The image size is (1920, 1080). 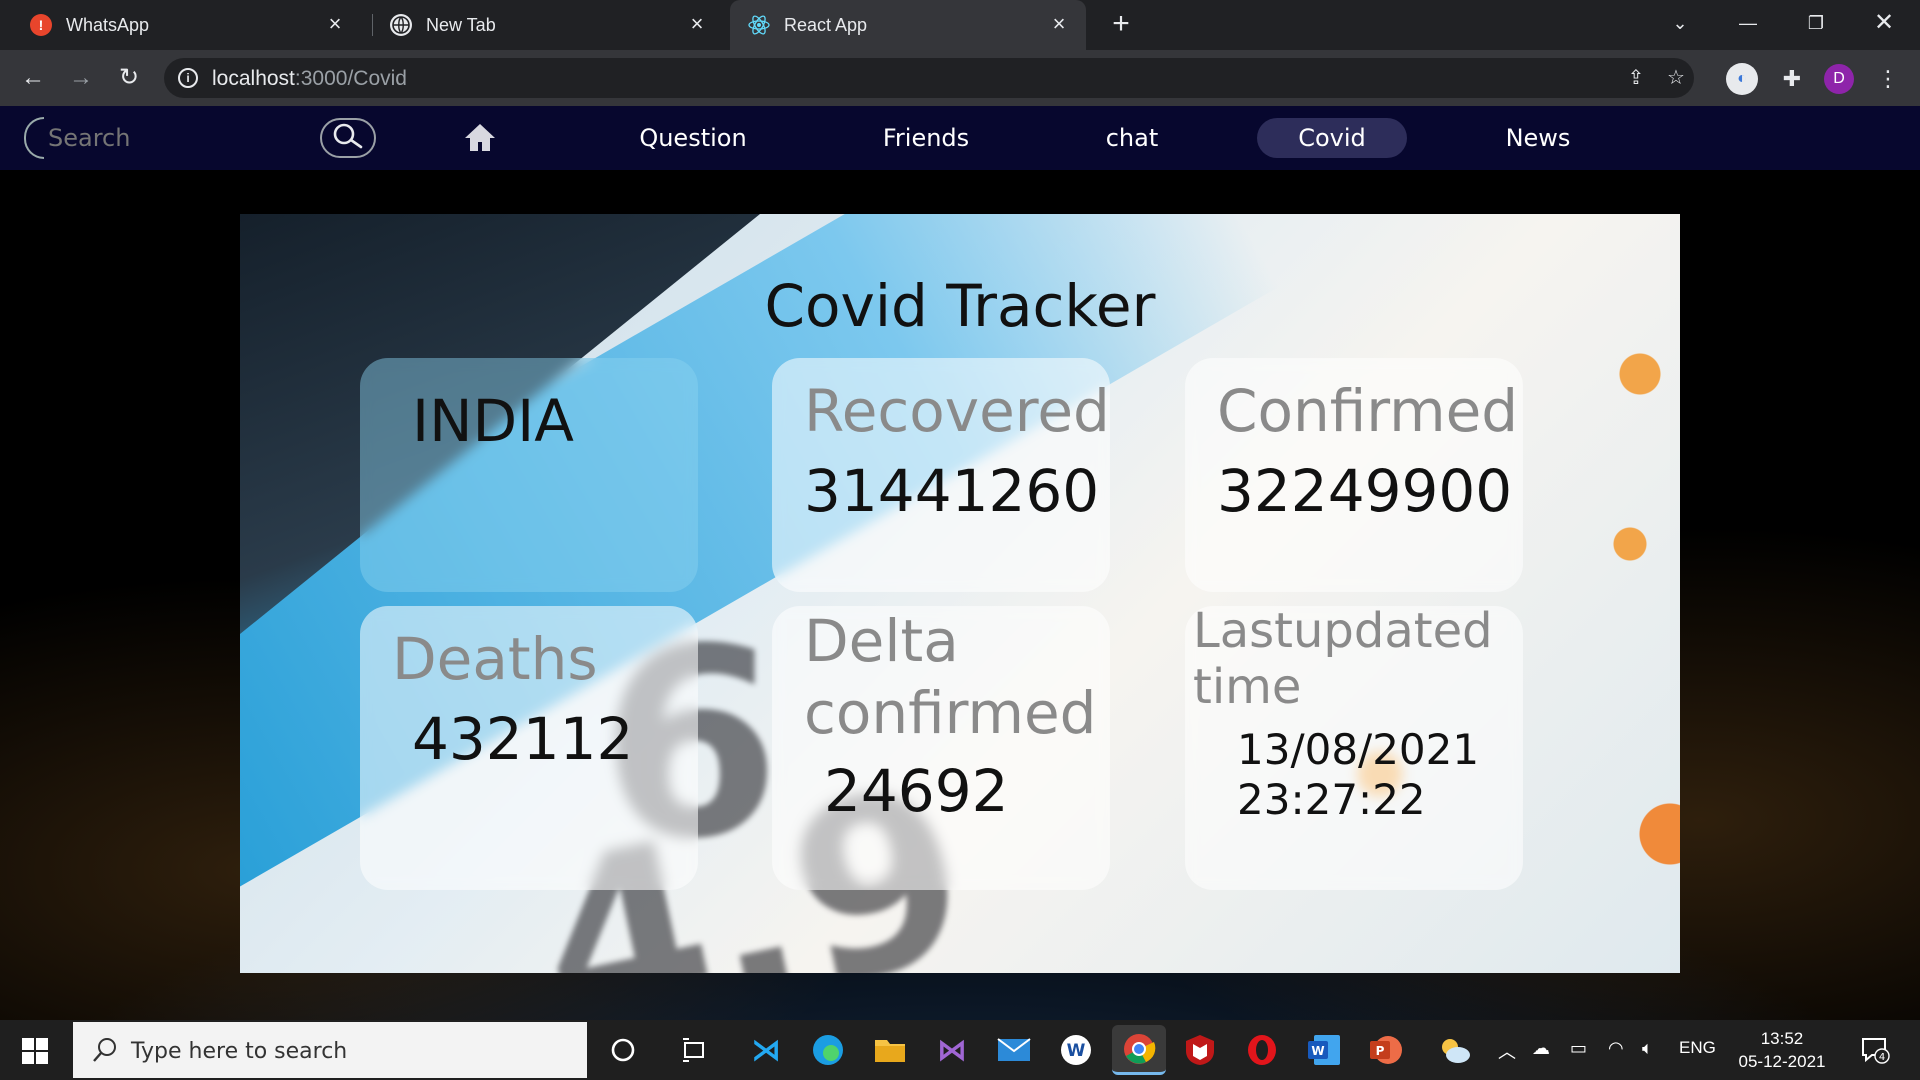 I want to click on show-hidden-icons-chevron-icon: ︿, so click(x=1507, y=1051).